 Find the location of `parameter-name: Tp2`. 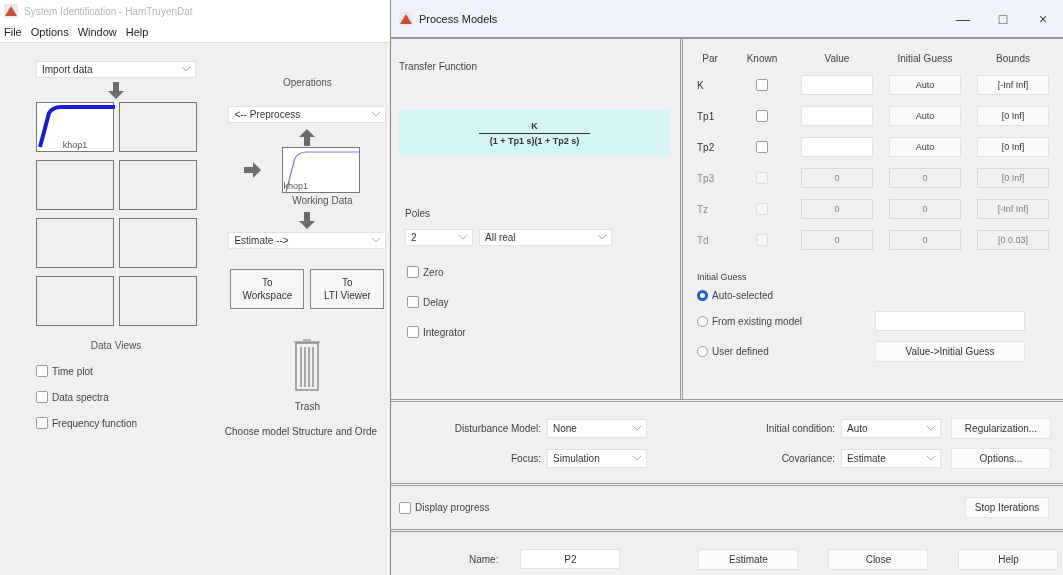

parameter-name: Tp2 is located at coordinates (706, 147).